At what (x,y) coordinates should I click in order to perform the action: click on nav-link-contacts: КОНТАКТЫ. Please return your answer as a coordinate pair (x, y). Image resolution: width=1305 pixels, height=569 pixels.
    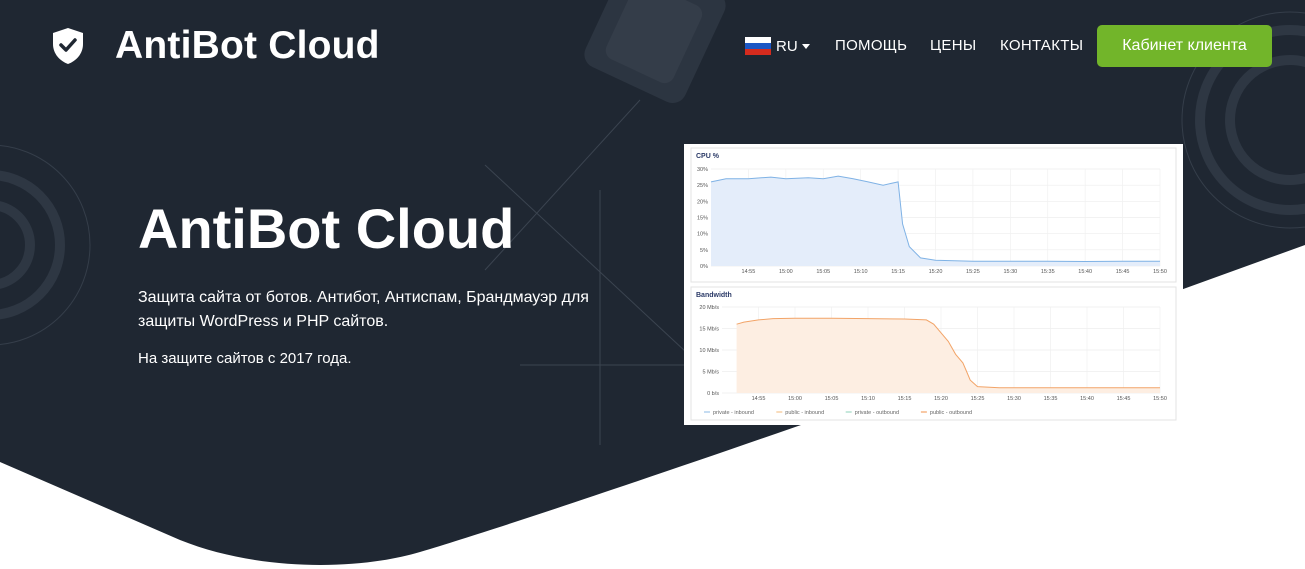
    Looking at the image, I should click on (1041, 45).